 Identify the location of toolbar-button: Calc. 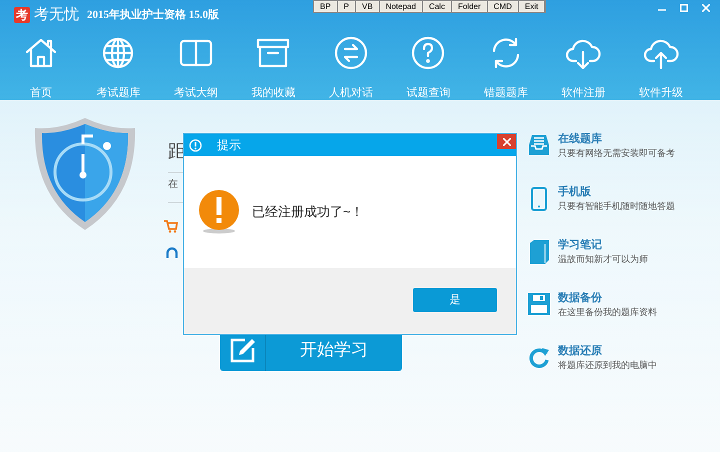
(437, 6).